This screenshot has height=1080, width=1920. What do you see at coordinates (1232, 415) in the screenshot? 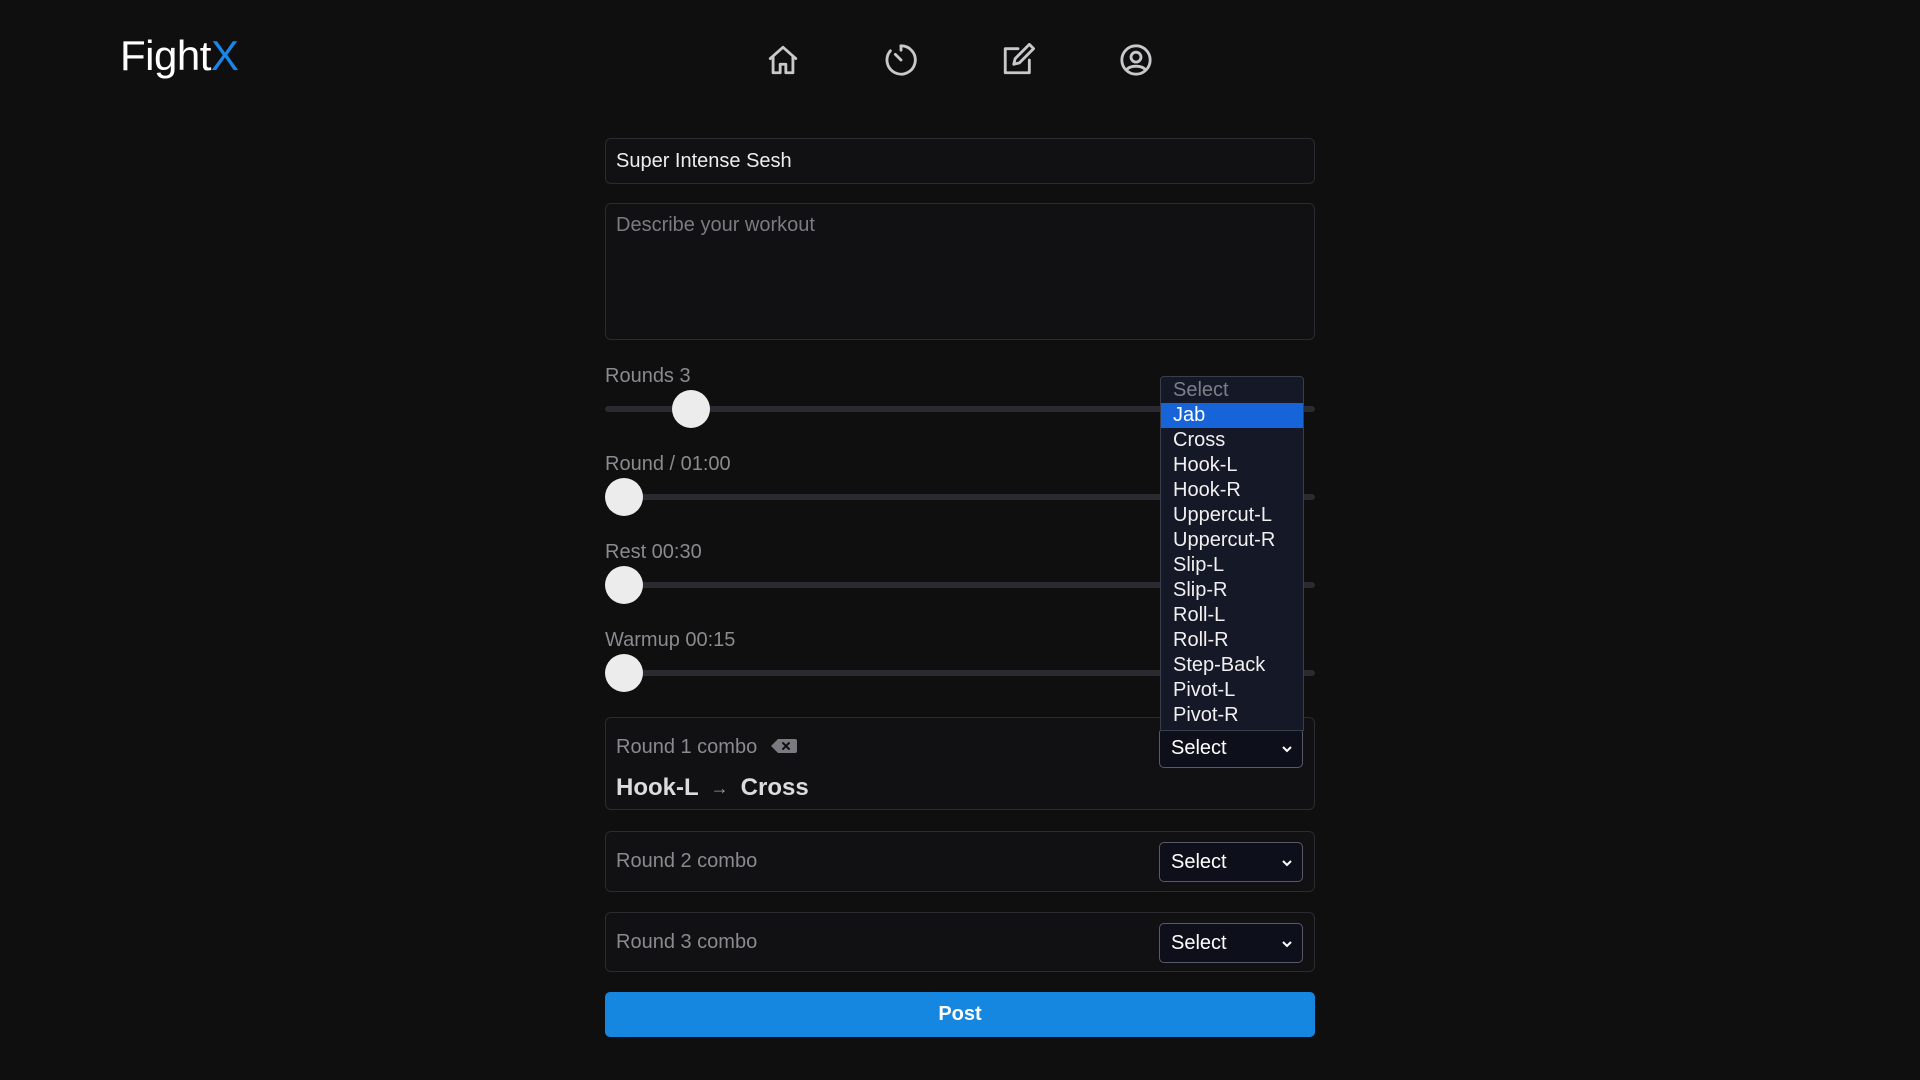
I see `dropdown-option: Jab` at bounding box center [1232, 415].